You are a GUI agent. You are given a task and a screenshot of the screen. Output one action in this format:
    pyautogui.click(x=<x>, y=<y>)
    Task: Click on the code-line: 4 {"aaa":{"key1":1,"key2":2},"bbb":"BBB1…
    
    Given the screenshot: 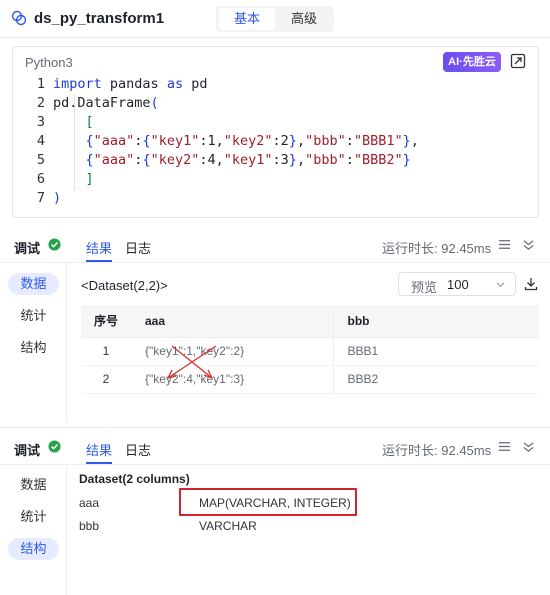 What is the action you would take?
    pyautogui.click(x=275, y=141)
    